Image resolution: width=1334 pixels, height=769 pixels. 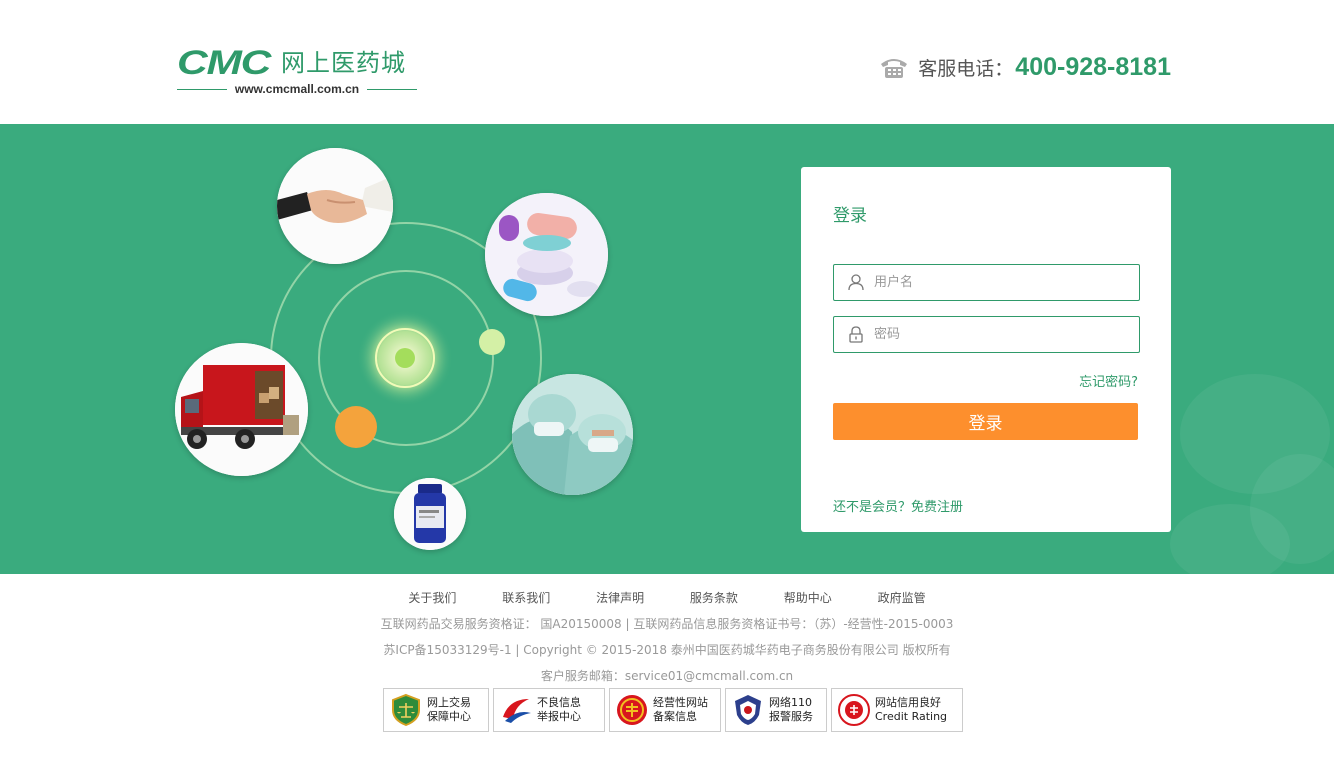 I want to click on forgot-password-link: 忘记密码?, so click(x=1108, y=380).